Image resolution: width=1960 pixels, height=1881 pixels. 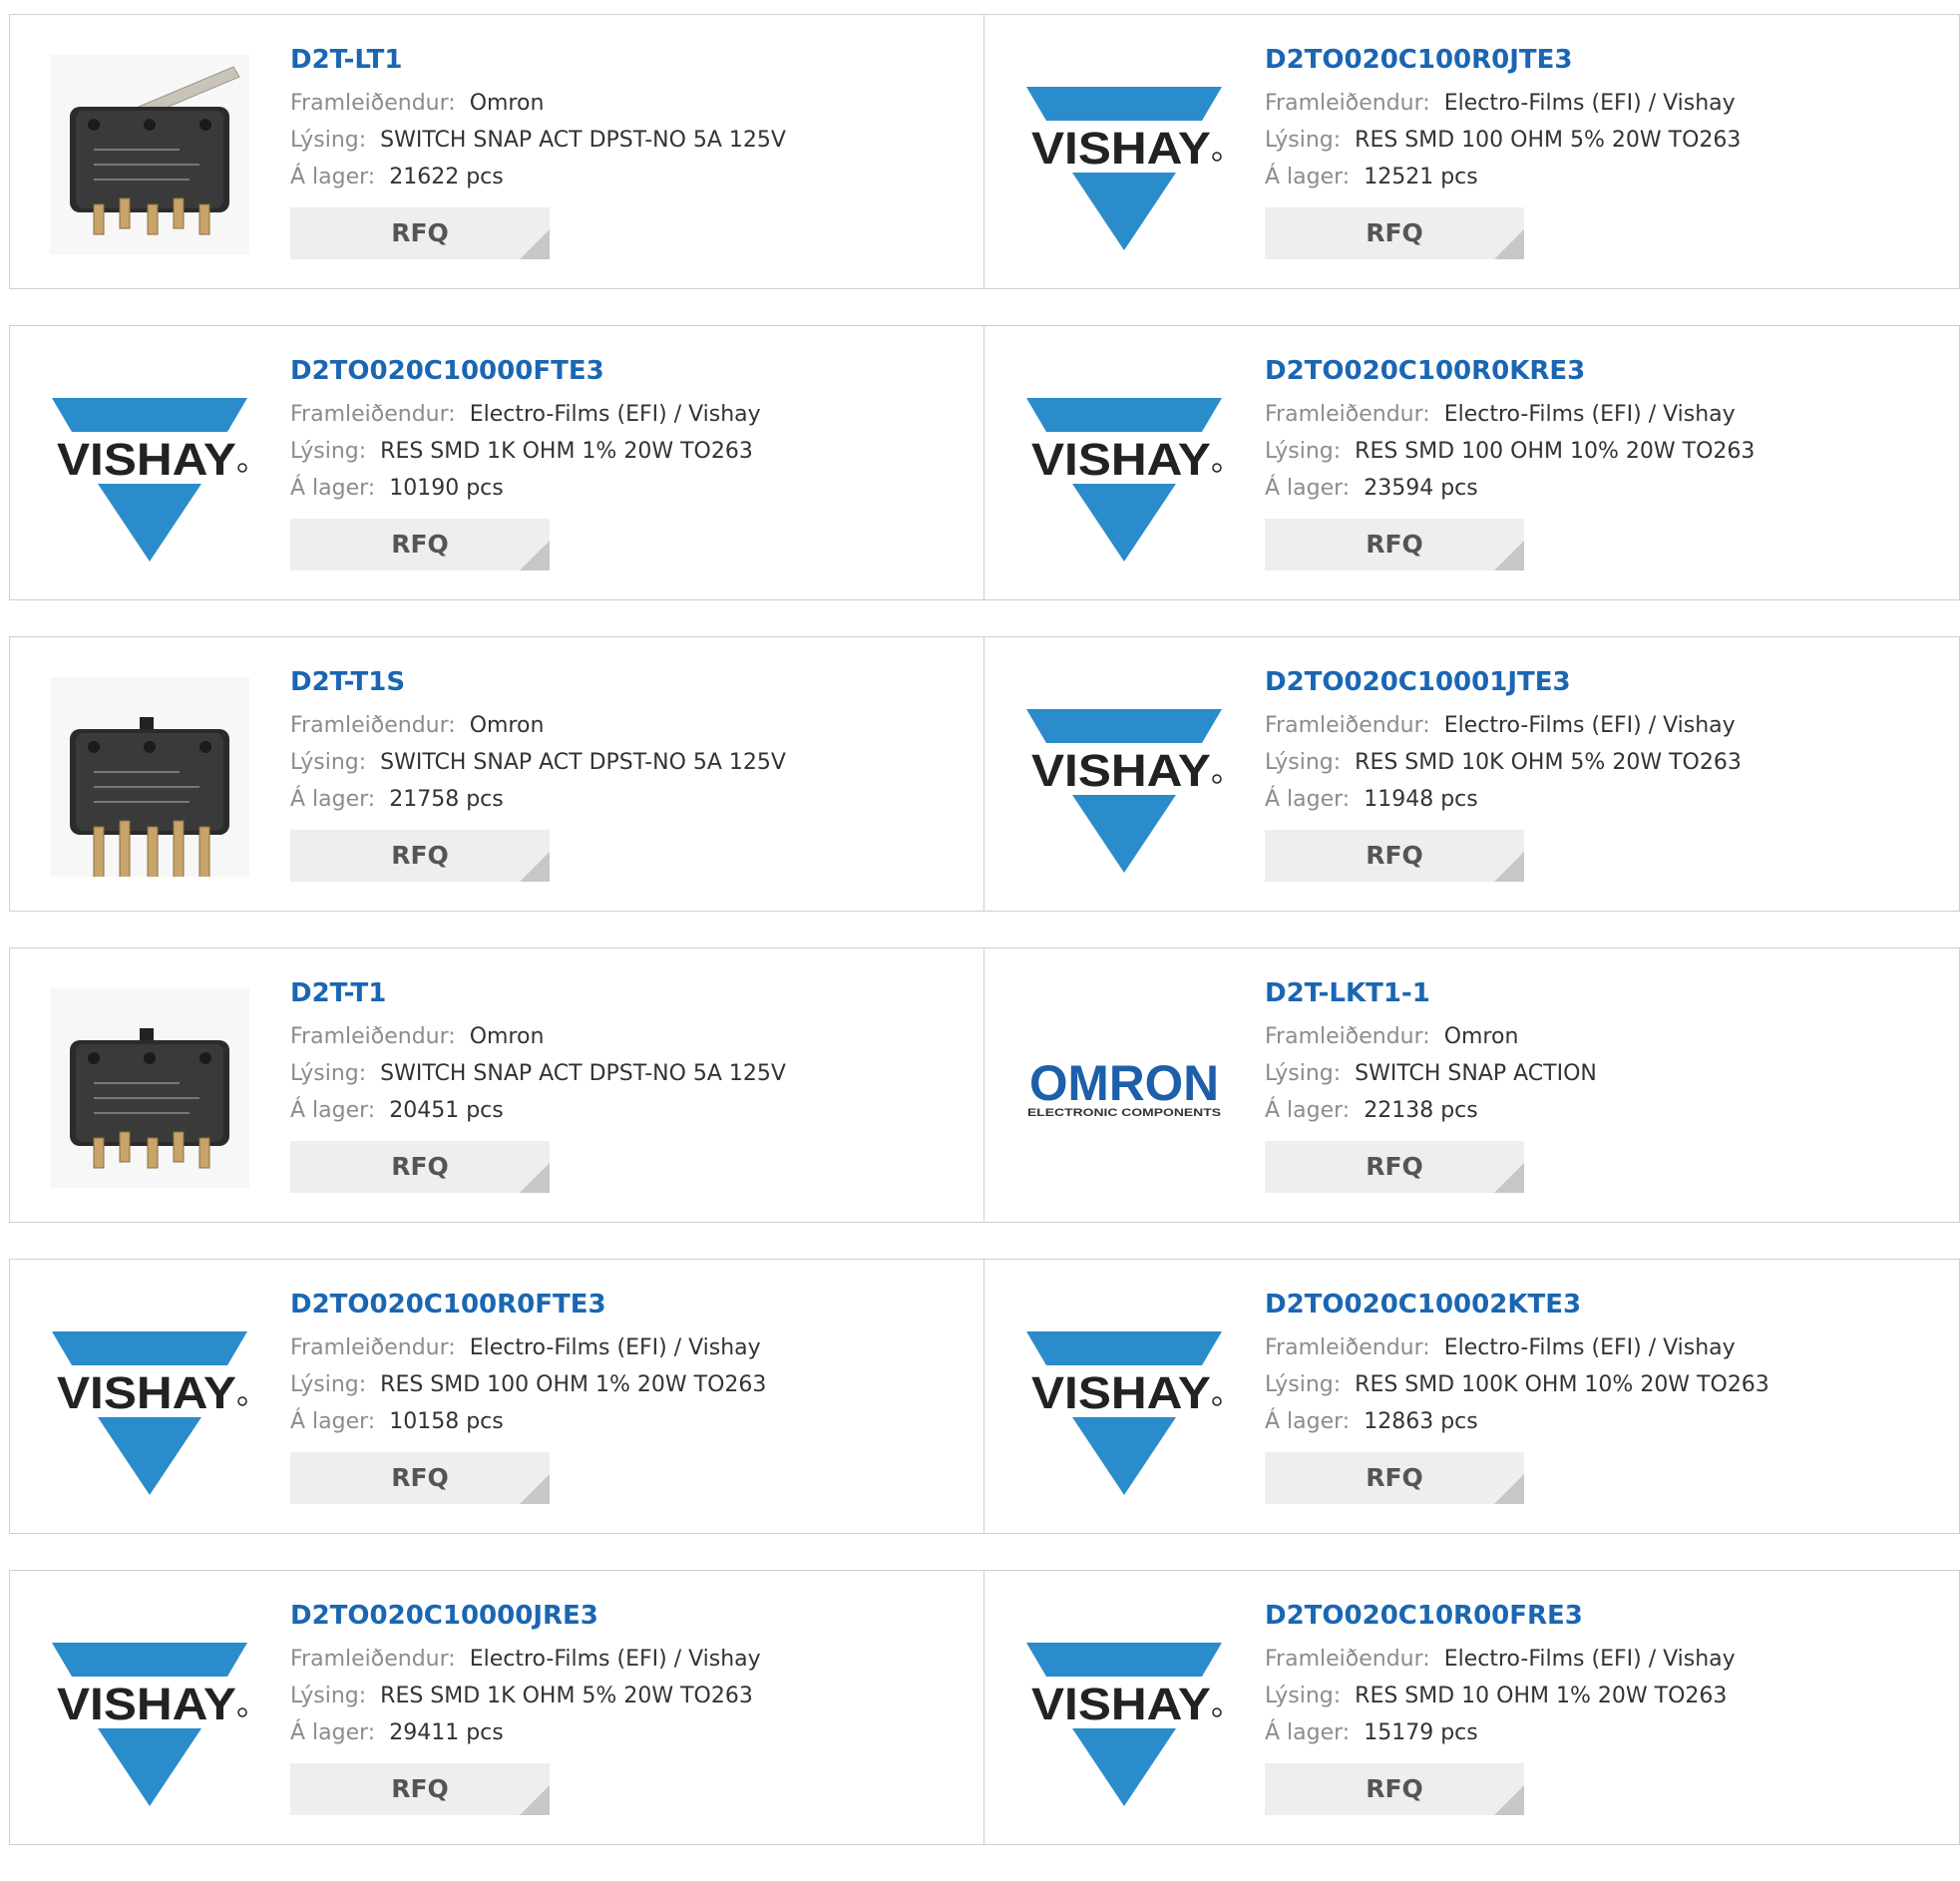 What do you see at coordinates (1607, 1616) in the screenshot?
I see `part-number-link: D2TO020C10R00FRE3` at bounding box center [1607, 1616].